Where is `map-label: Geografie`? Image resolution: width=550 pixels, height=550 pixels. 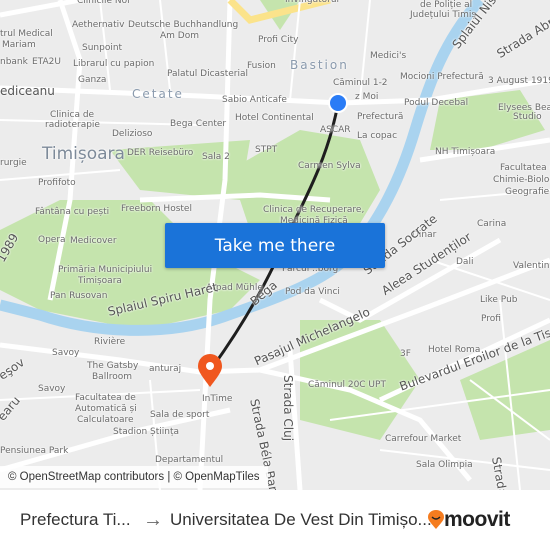
map-label: Geografie is located at coordinates (527, 192).